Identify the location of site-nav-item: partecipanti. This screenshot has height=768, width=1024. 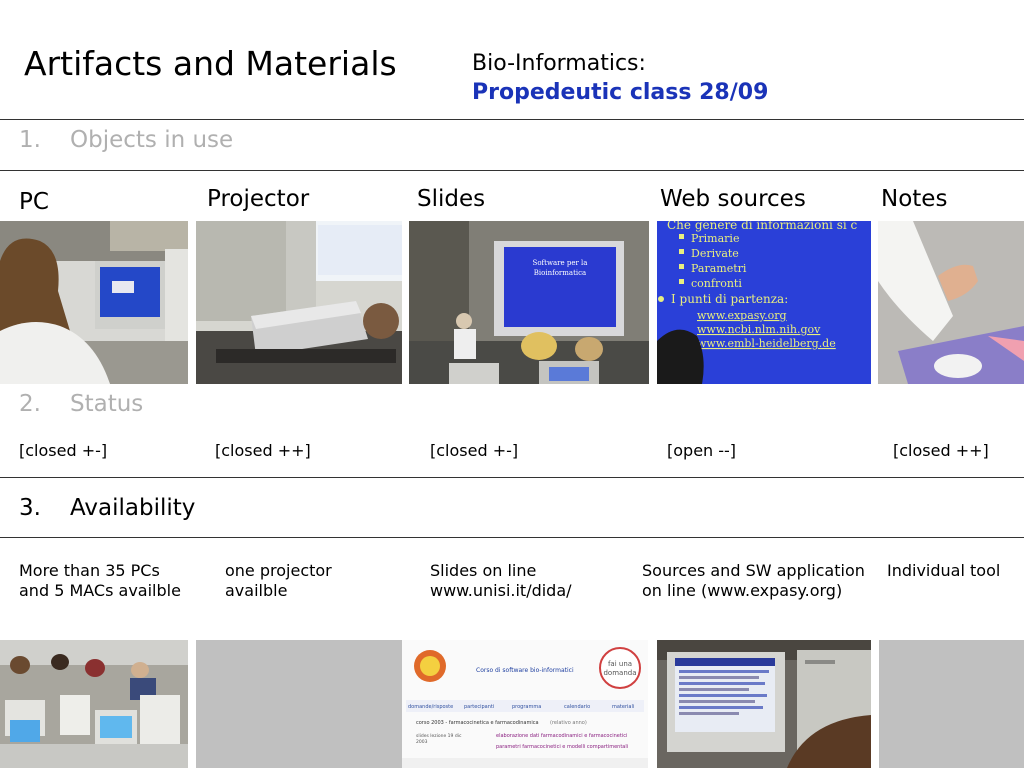
(479, 707).